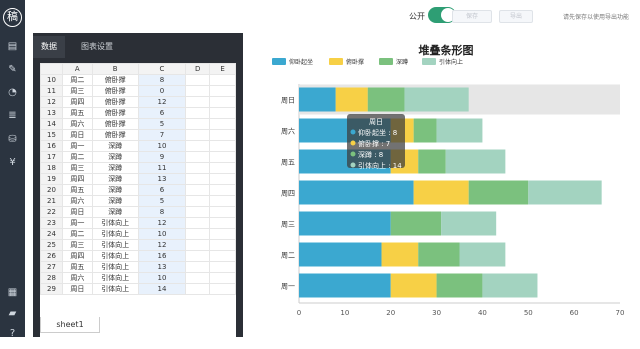 Image resolution: width=640 pixels, height=349 pixels. I want to click on cell-count: 9, so click(162, 157).